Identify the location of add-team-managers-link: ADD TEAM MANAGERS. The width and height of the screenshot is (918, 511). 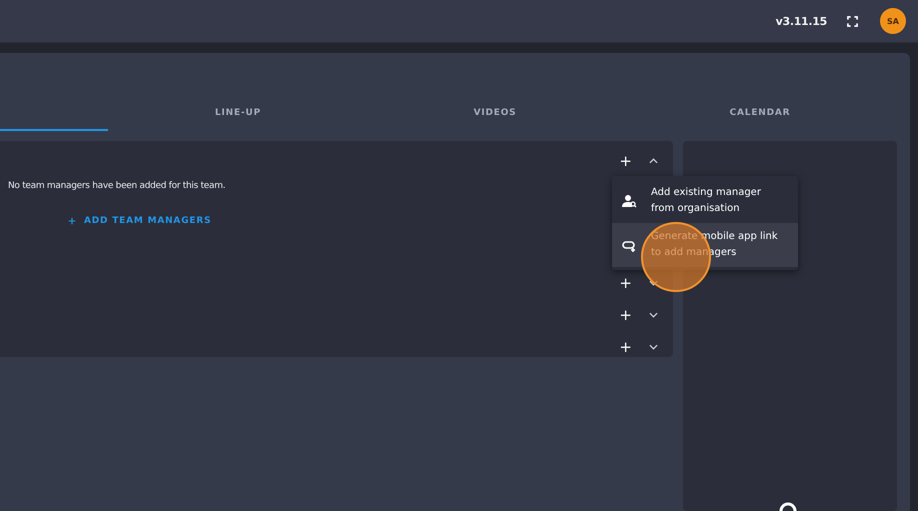
(140, 221).